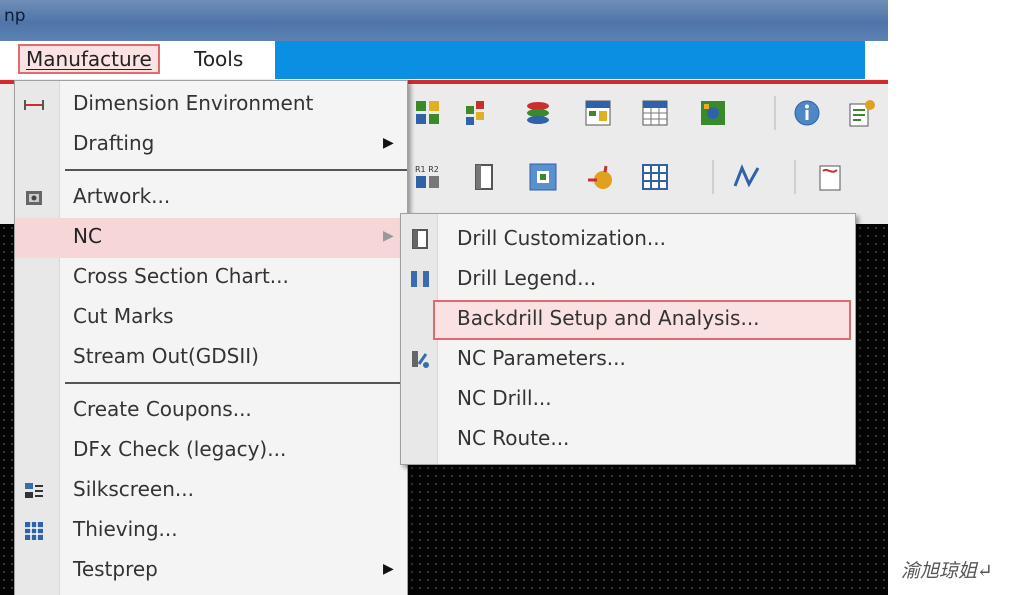 The image size is (1017, 595). Describe the element at coordinates (713, 113) in the screenshot. I see `board-icon` at that location.